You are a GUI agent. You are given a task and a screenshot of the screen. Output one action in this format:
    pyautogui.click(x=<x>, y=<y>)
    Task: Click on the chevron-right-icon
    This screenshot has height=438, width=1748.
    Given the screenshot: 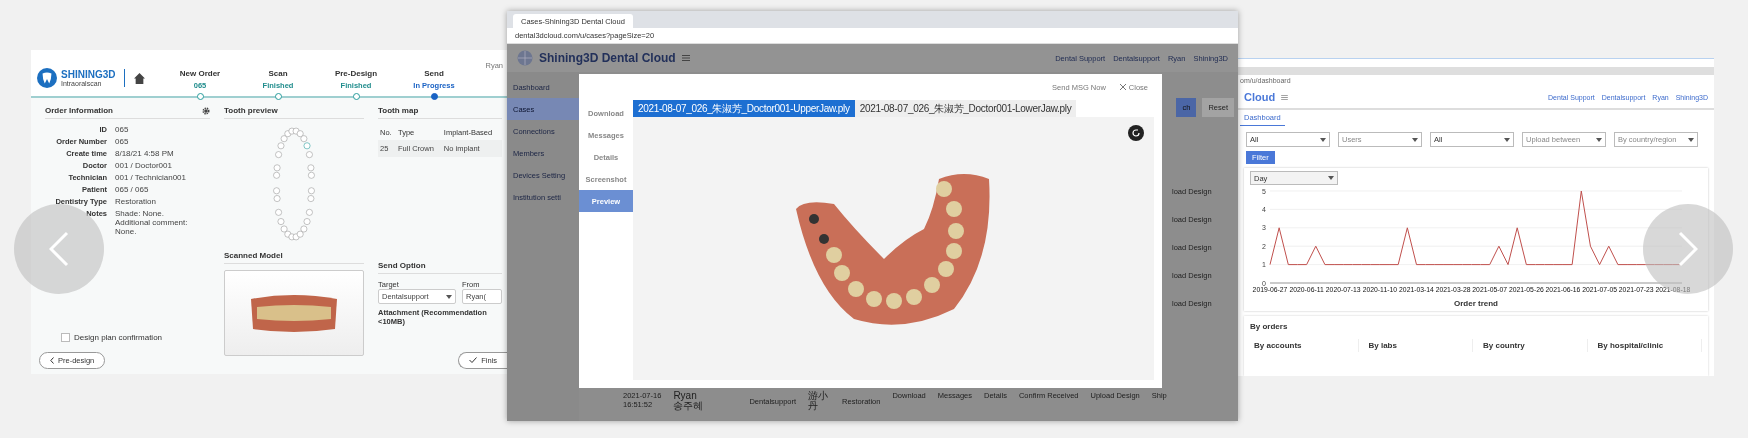 What is the action you would take?
    pyautogui.click(x=1688, y=249)
    